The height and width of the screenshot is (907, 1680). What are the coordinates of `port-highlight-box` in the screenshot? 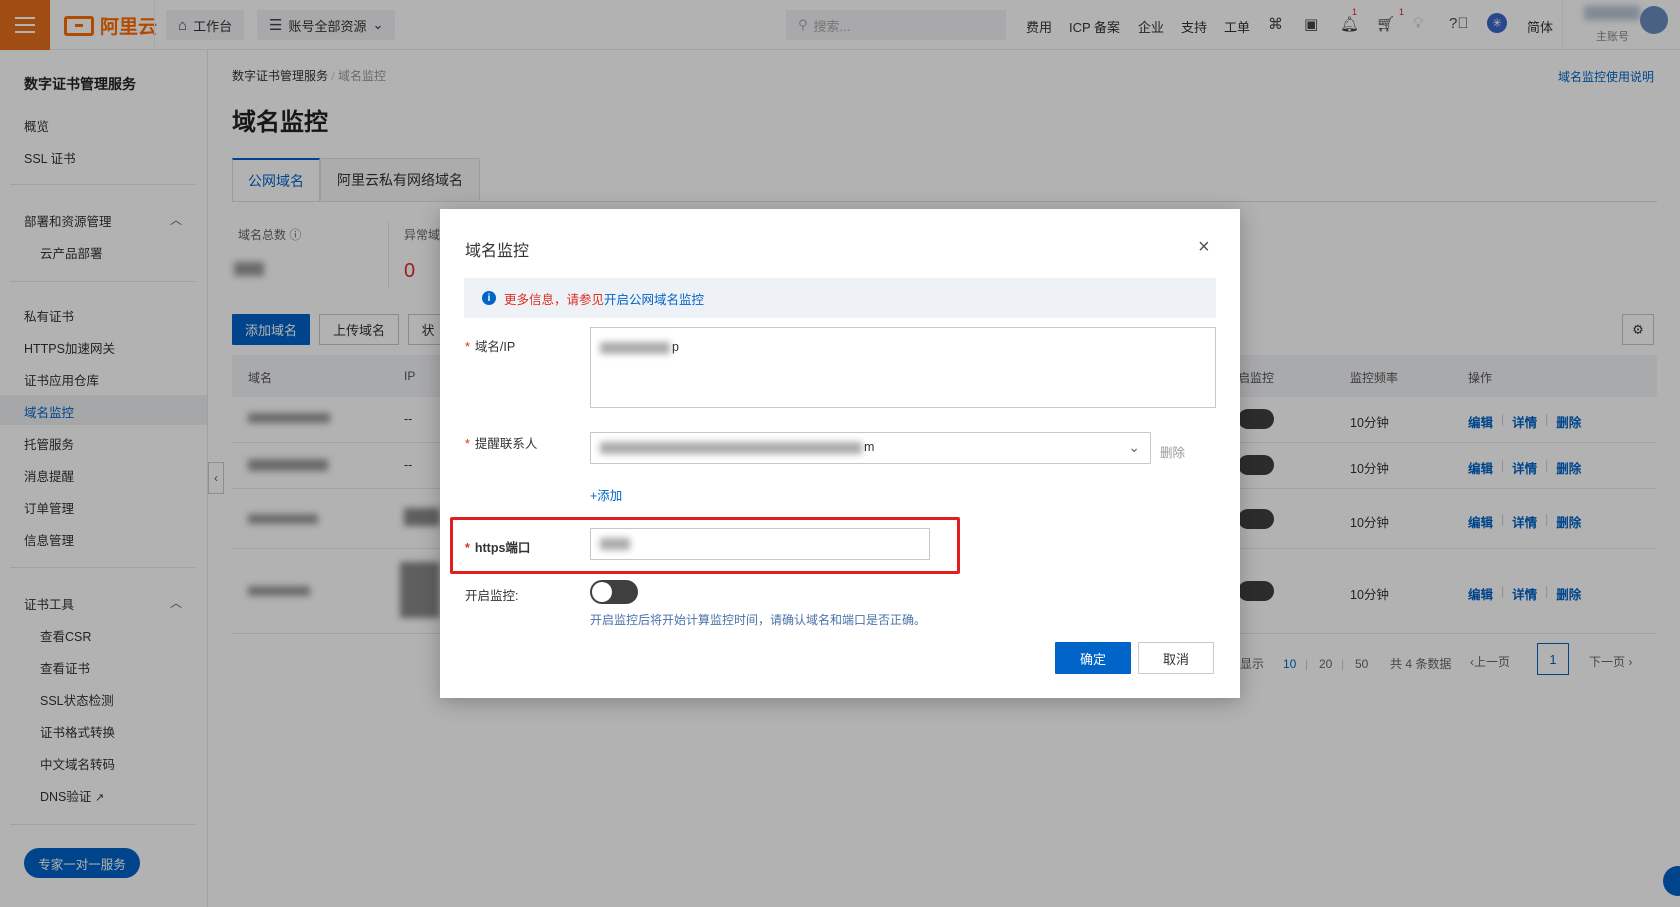 It's located at (705, 545).